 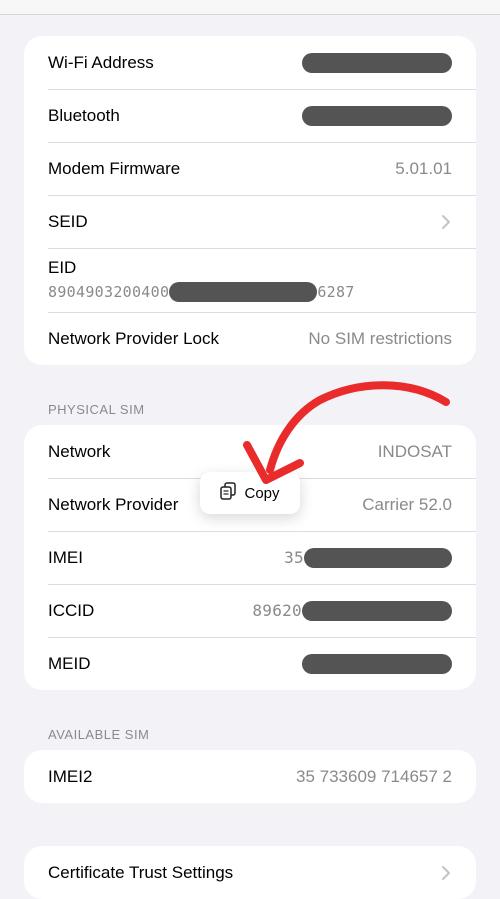 I want to click on network-value: INDOSAT, so click(x=414, y=451).